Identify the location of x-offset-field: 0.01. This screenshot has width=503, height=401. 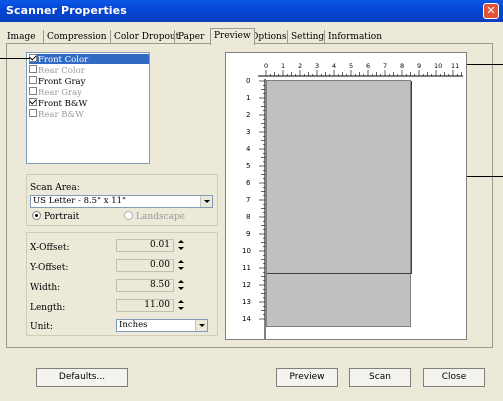
(145, 245).